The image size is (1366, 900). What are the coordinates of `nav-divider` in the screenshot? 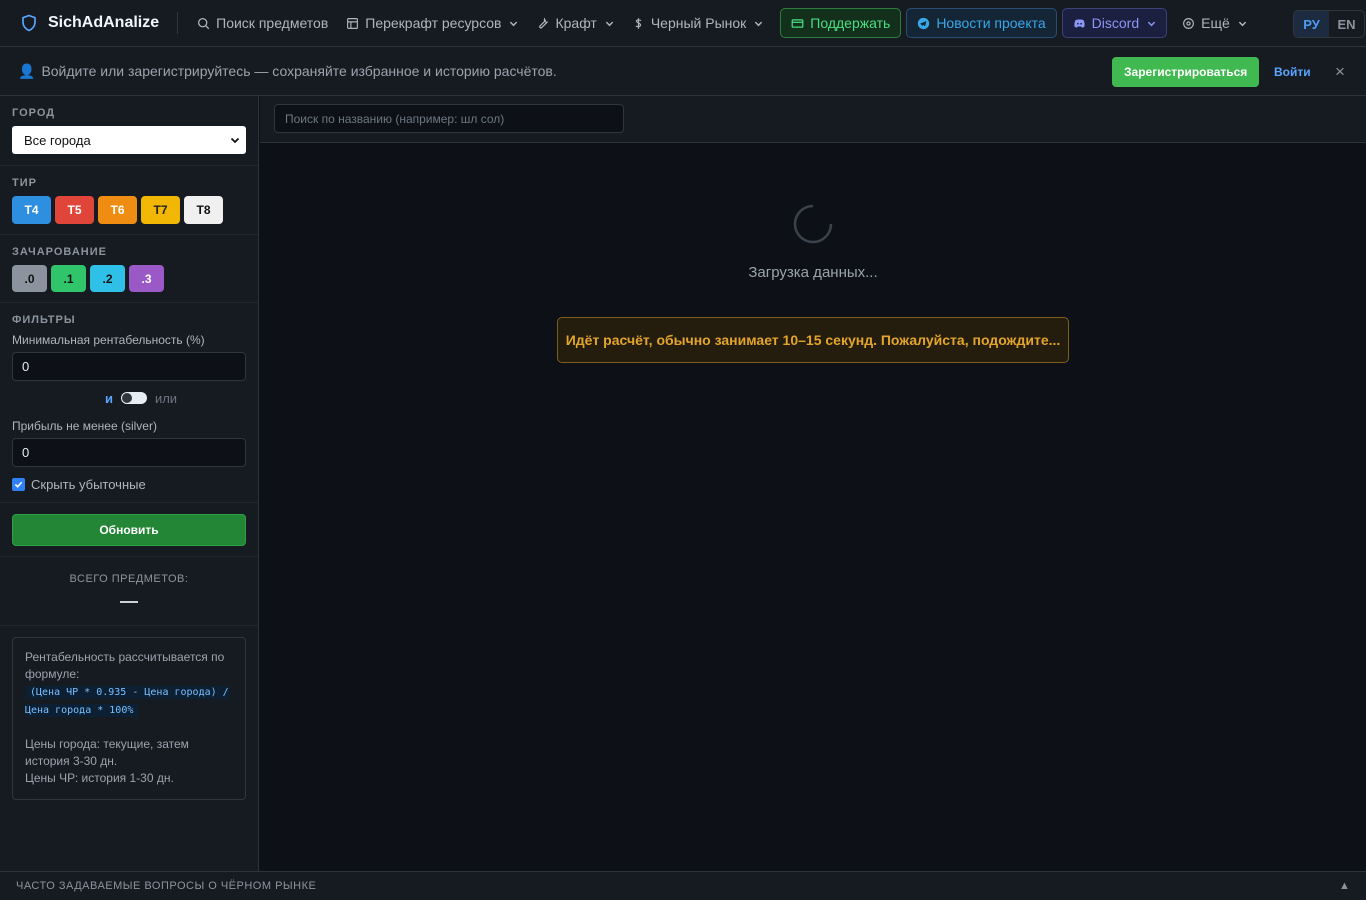 It's located at (178, 23).